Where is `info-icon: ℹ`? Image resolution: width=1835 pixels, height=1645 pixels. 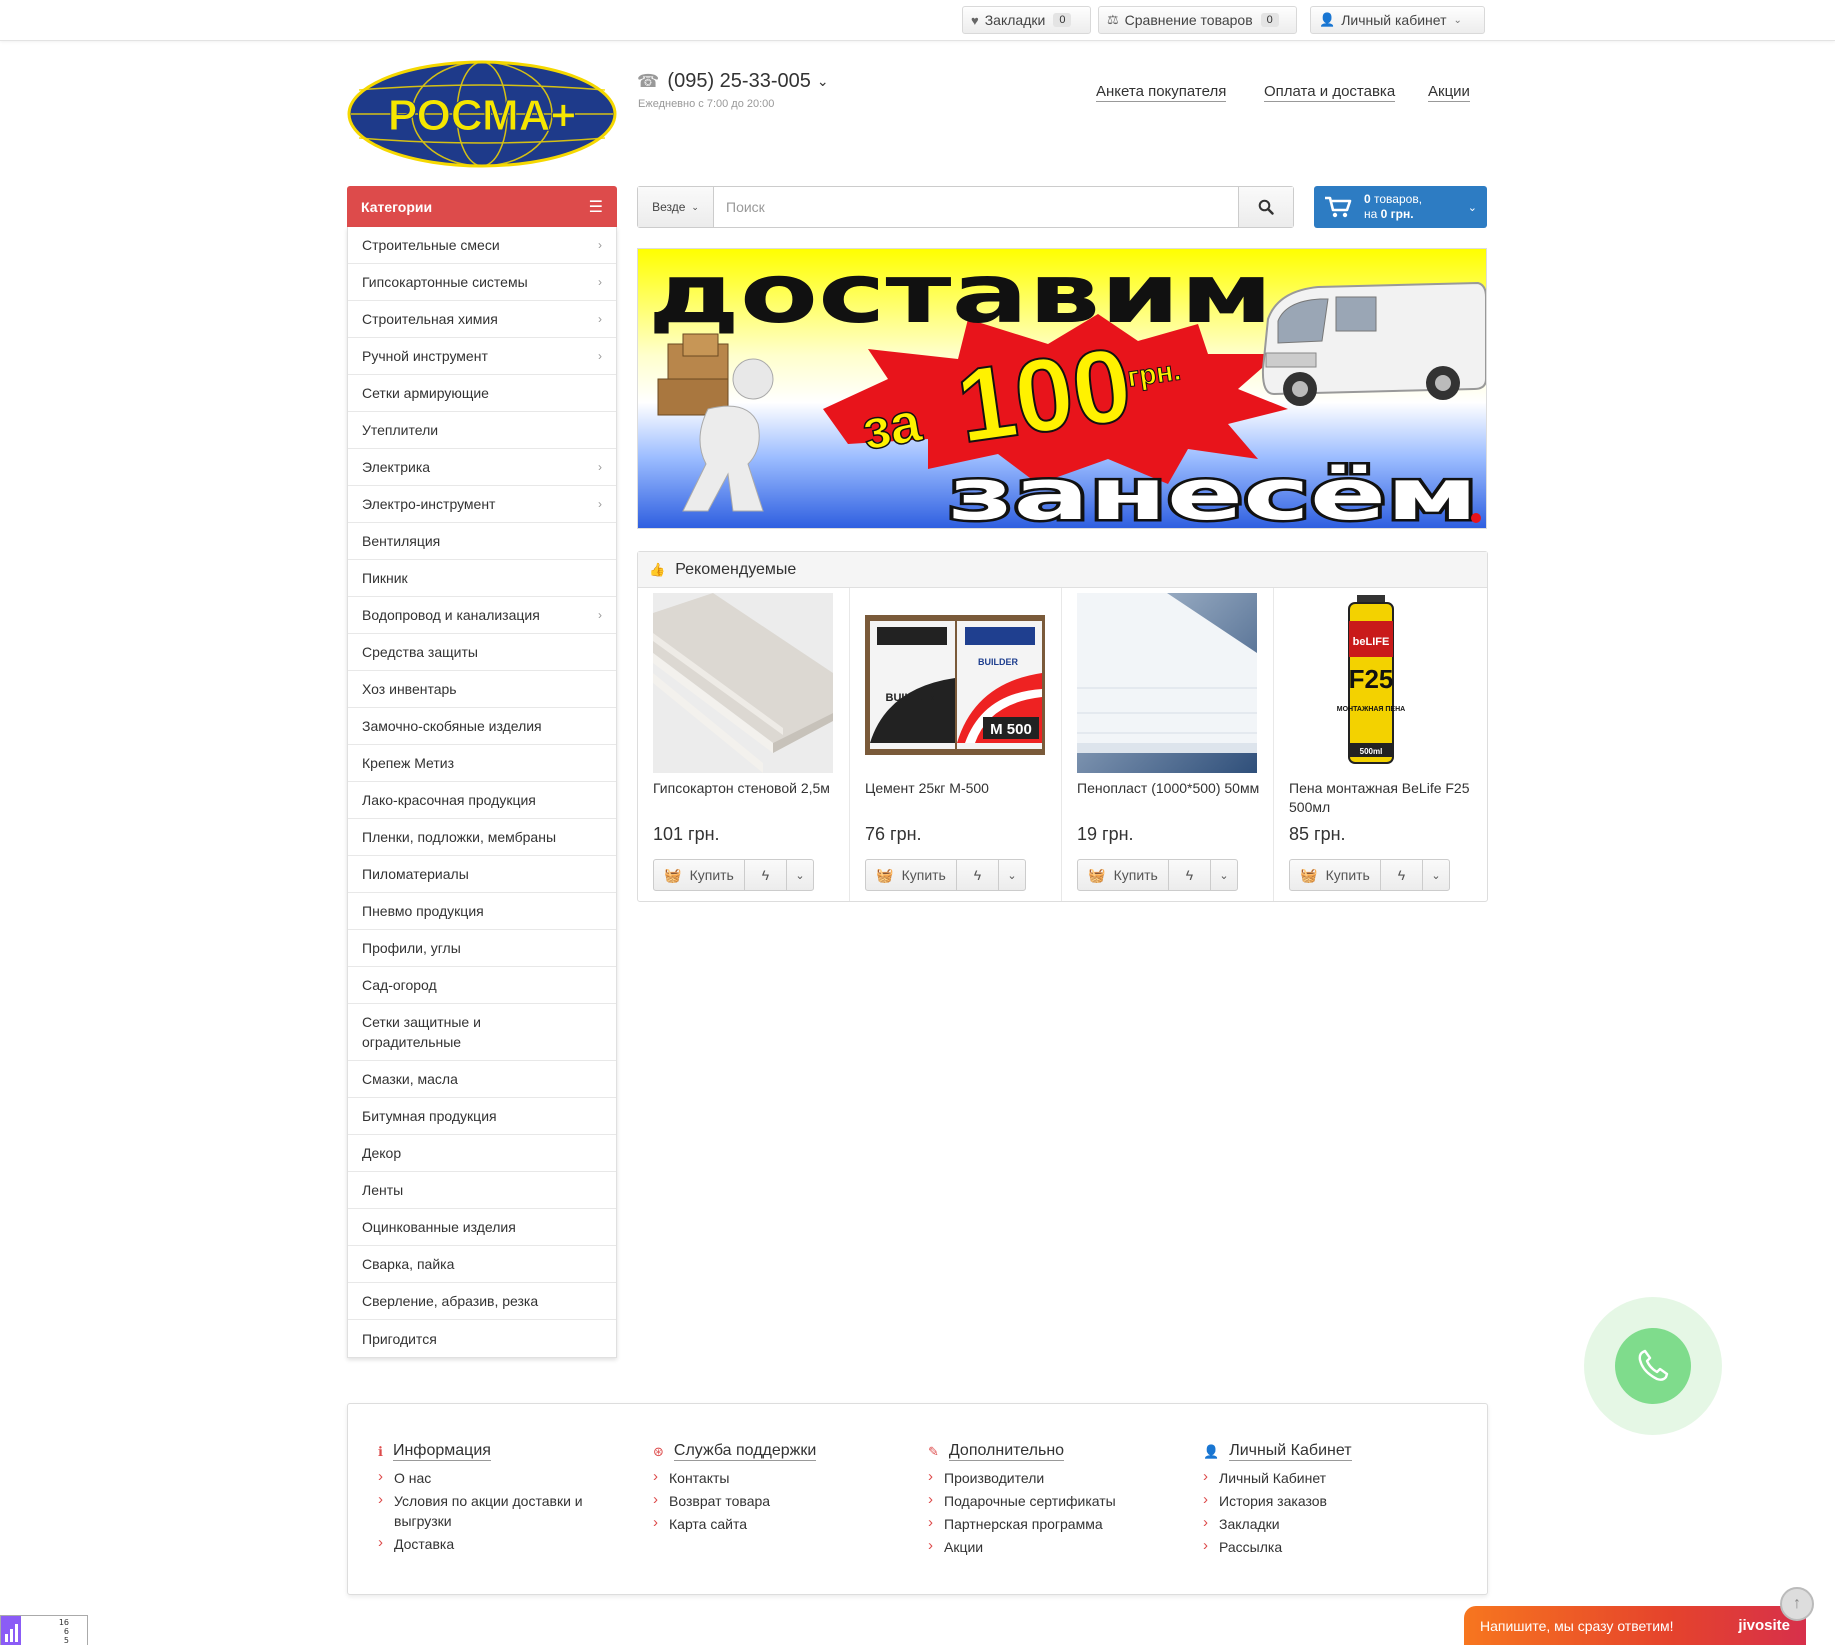 info-icon: ℹ is located at coordinates (380, 1451).